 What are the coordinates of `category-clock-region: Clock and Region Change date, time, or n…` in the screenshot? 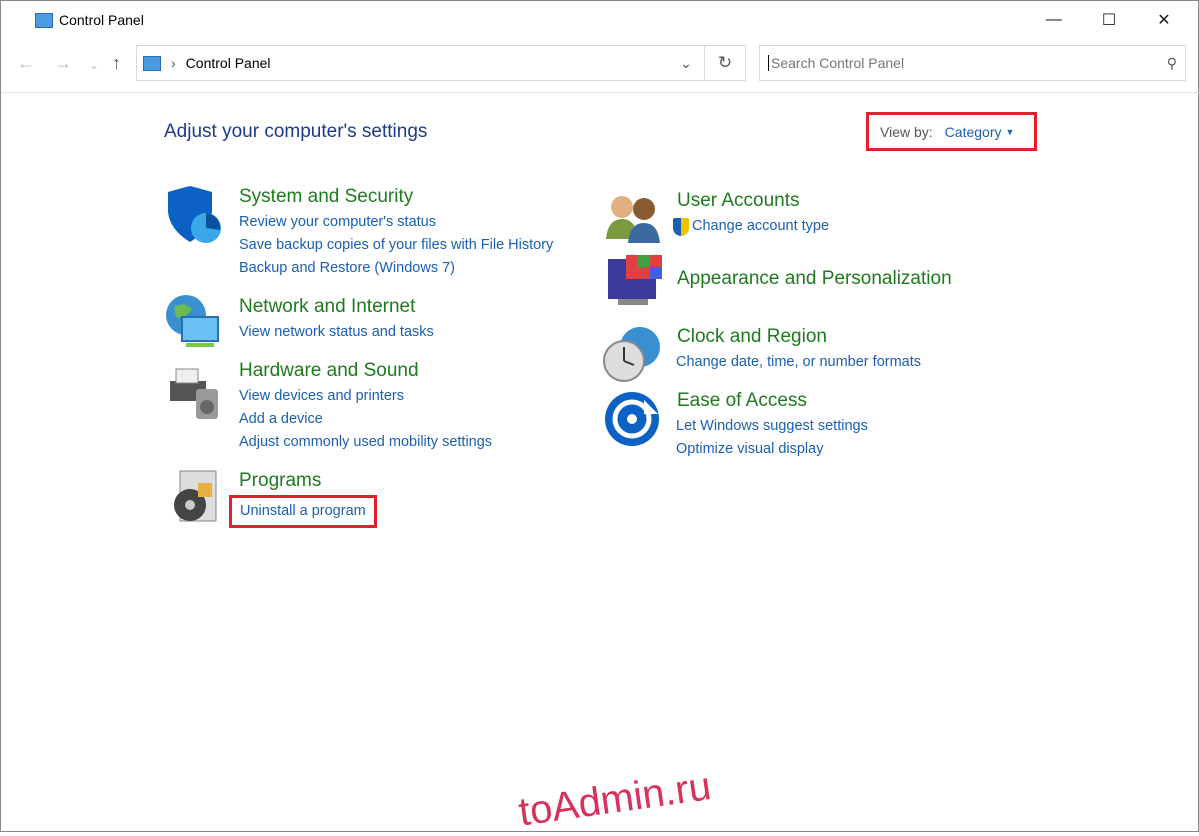 It's located at (798, 350).